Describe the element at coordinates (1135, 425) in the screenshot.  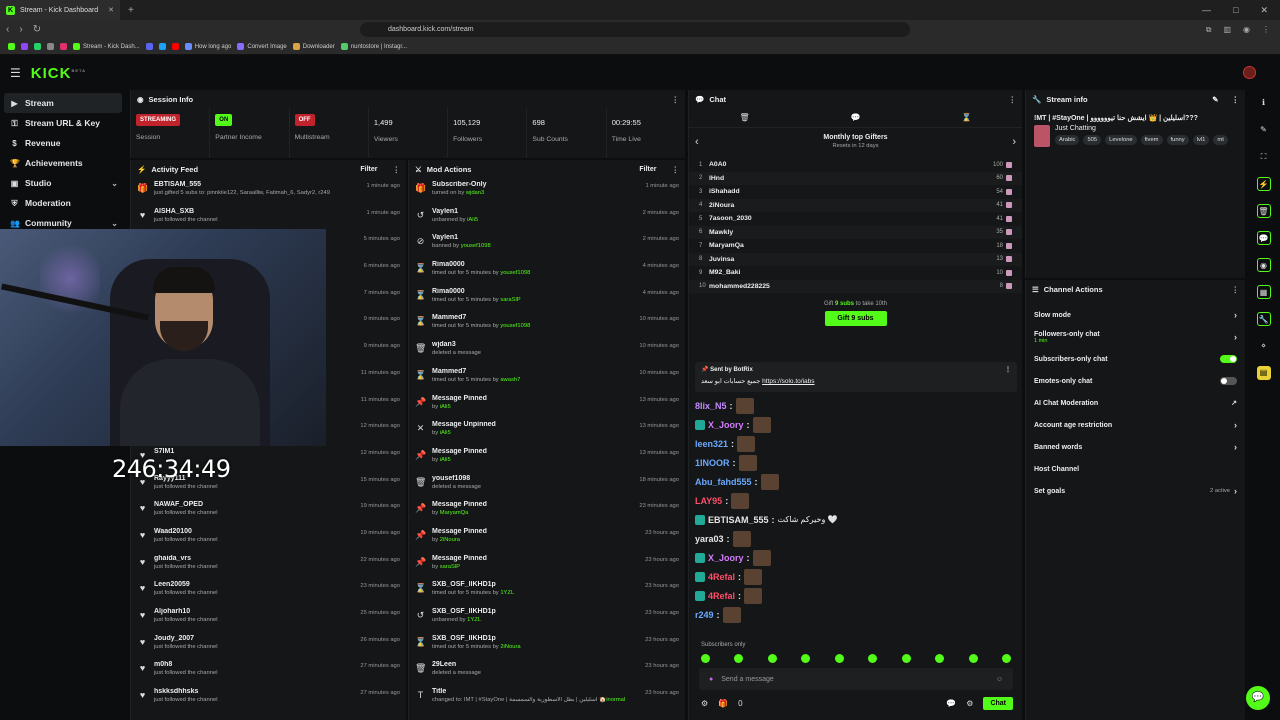
I see `channel-action-account-age-restriction: Account age restriction ›` at that location.